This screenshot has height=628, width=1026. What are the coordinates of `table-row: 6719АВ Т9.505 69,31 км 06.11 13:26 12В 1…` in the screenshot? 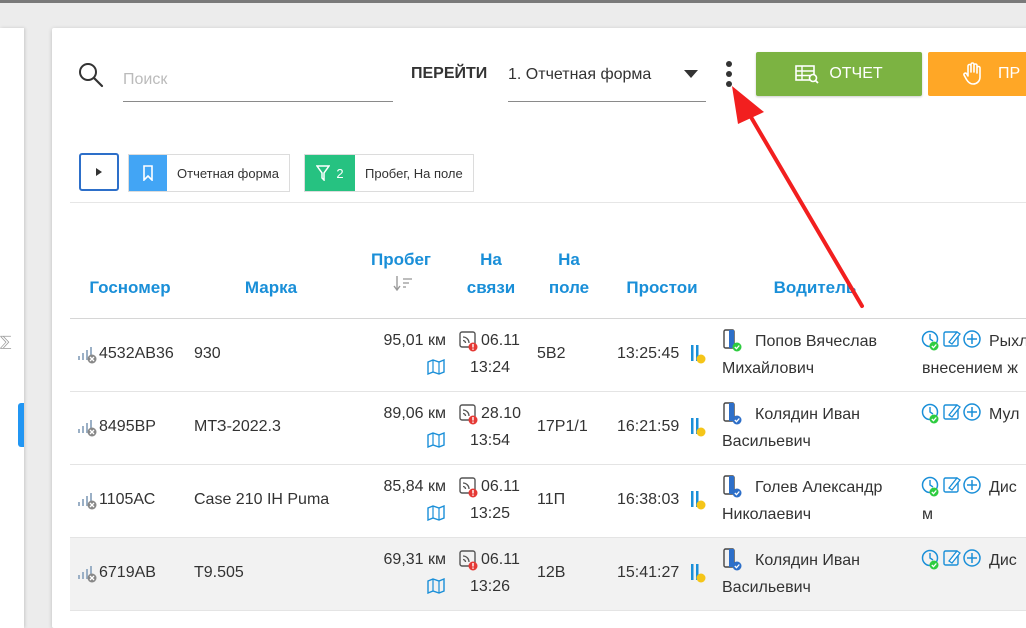 It's located at (548, 574).